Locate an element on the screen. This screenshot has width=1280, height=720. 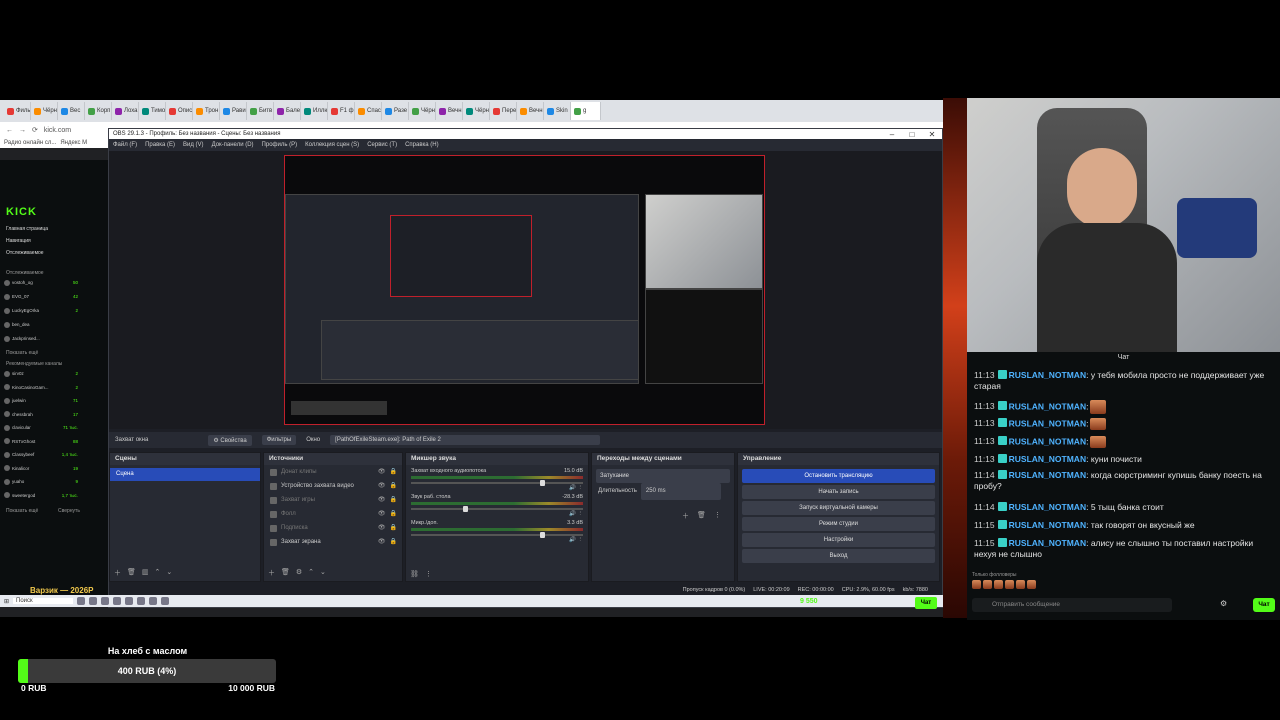
menu-item: Справка (H) is located at coordinates (422, 145).